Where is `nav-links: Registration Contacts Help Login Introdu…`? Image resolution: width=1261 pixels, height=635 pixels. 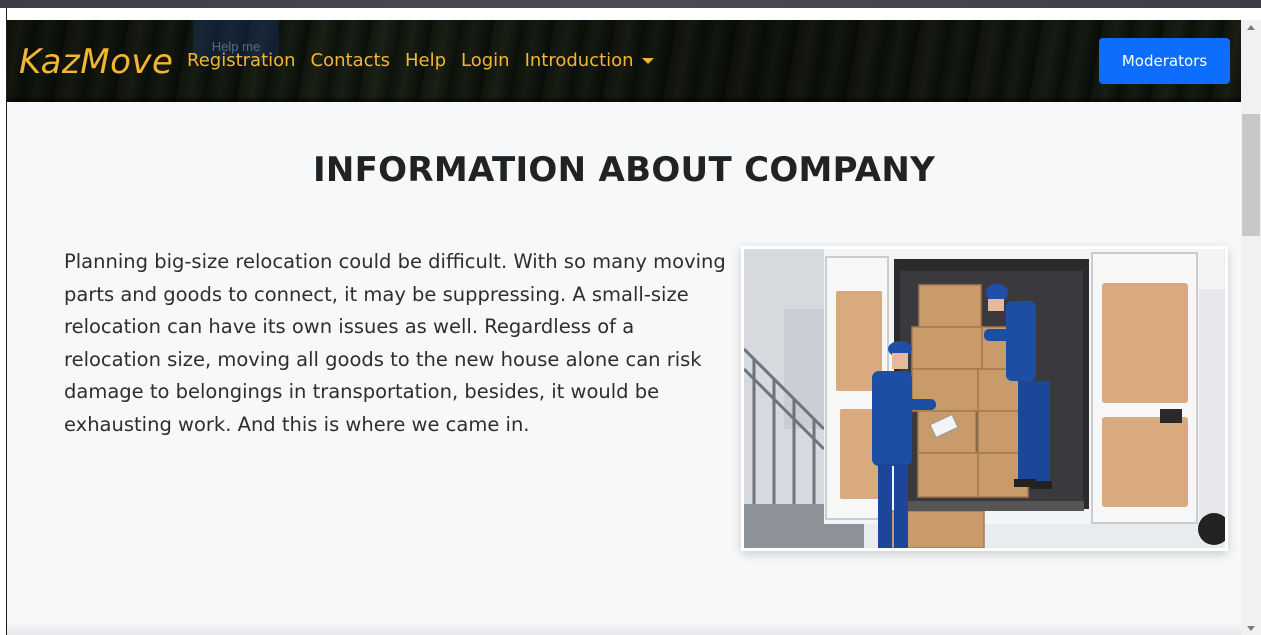
nav-links: Registration Contacts Help Login Introdu… is located at coordinates (428, 60).